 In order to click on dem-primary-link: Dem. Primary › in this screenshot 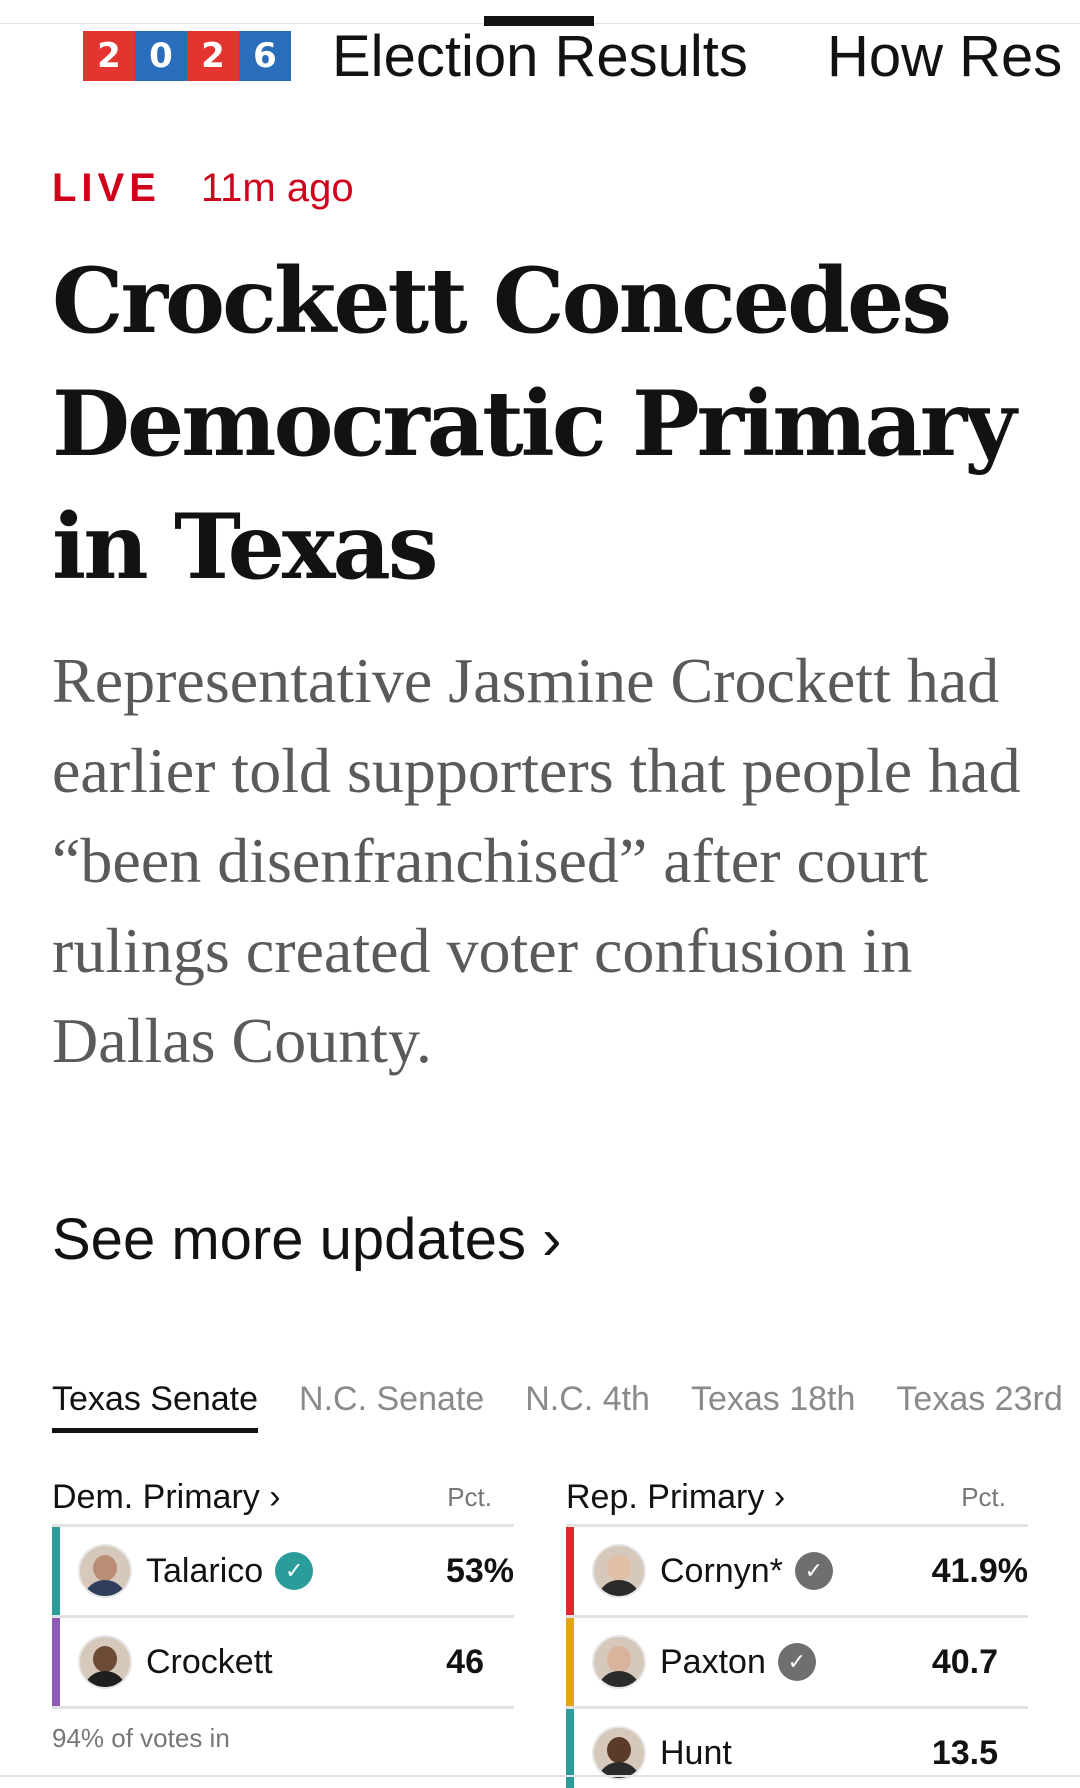, I will do `click(166, 1497)`.